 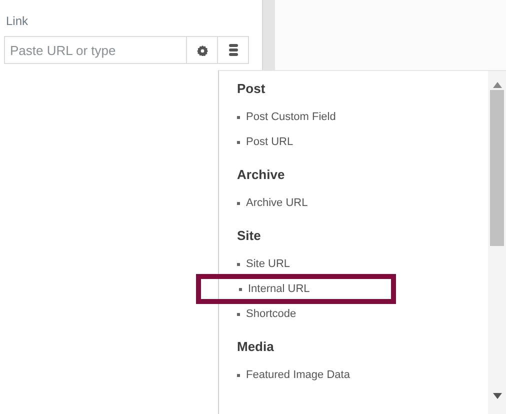 What do you see at coordinates (249, 236) in the screenshot?
I see `group-heading: Site` at bounding box center [249, 236].